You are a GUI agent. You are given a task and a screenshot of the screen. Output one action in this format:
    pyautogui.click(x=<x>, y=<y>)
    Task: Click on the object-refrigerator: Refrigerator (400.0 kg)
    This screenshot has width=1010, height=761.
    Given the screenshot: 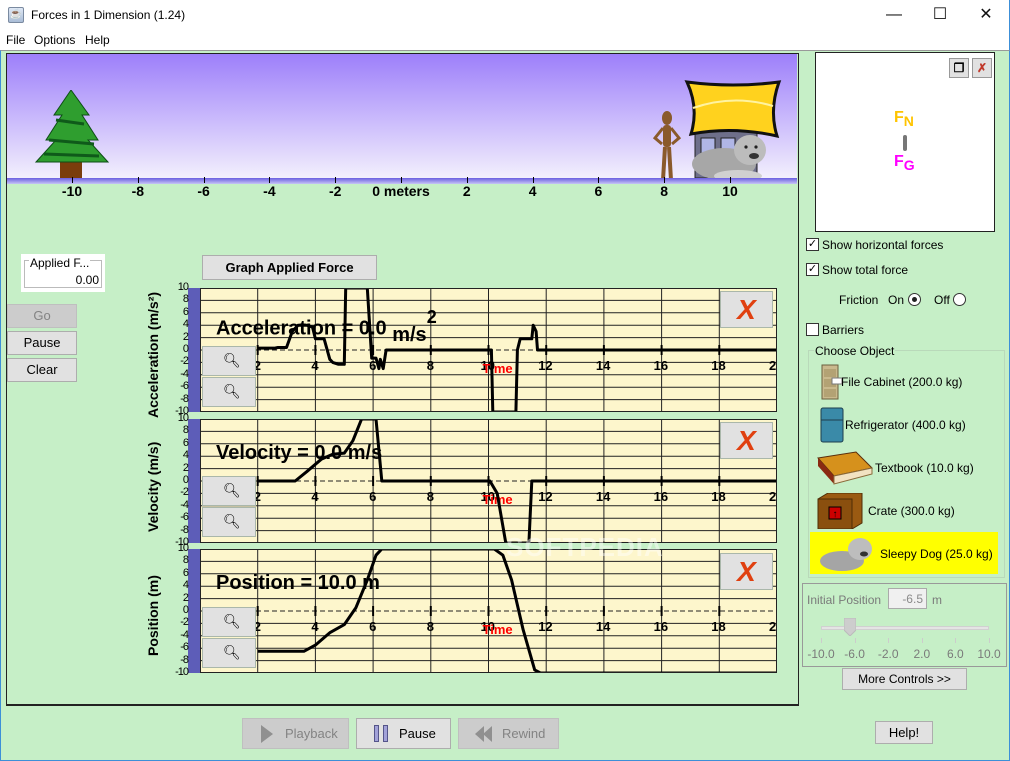 What is the action you would take?
    pyautogui.click(x=904, y=425)
    